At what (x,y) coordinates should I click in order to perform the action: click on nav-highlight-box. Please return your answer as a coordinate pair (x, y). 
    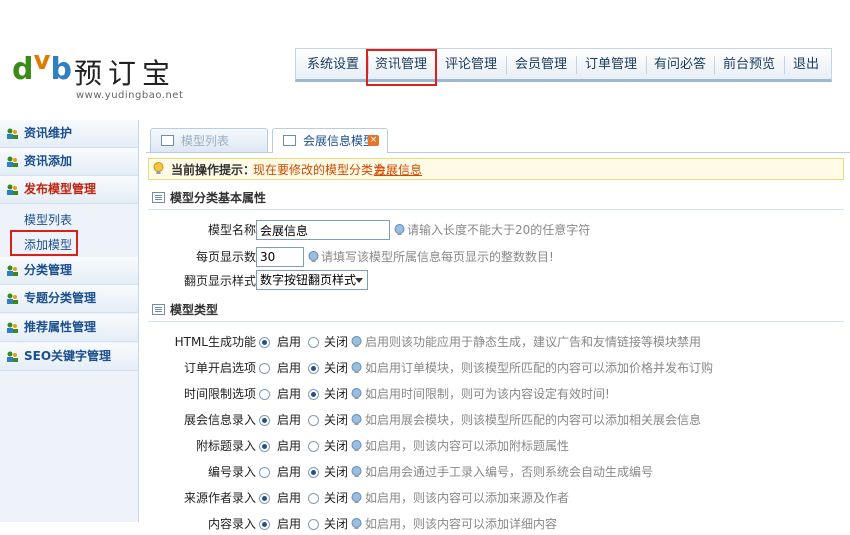
    Looking at the image, I should click on (401, 67).